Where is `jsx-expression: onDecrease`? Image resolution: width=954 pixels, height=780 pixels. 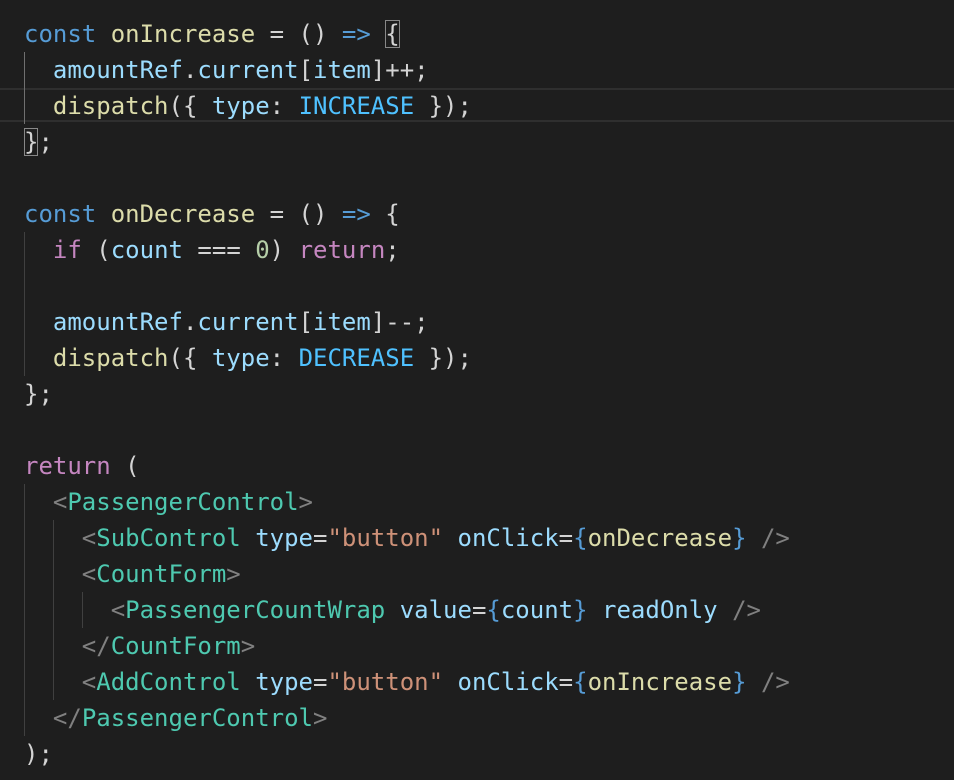
jsx-expression: onDecrease is located at coordinates (660, 538).